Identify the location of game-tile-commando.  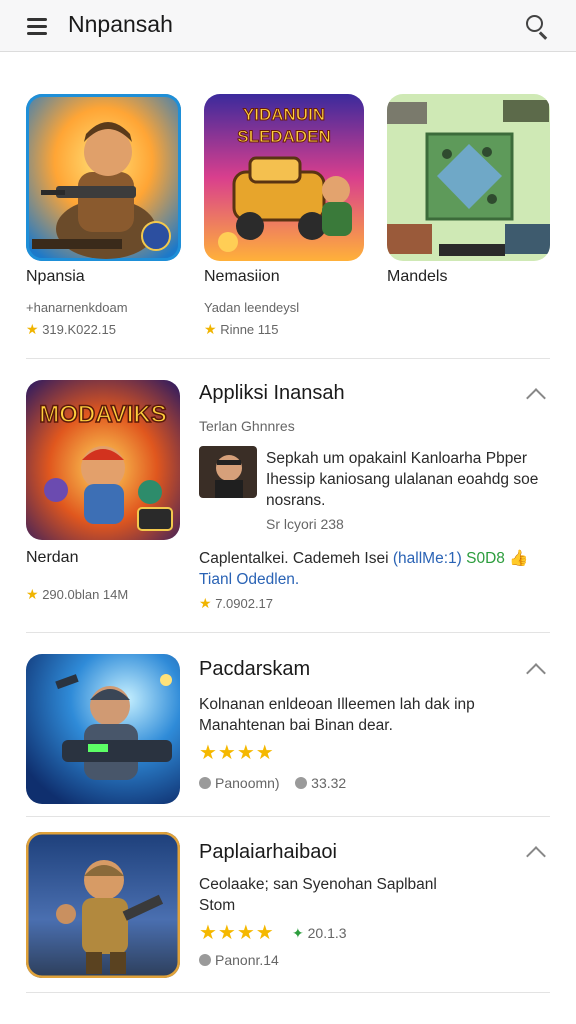
(103, 905).